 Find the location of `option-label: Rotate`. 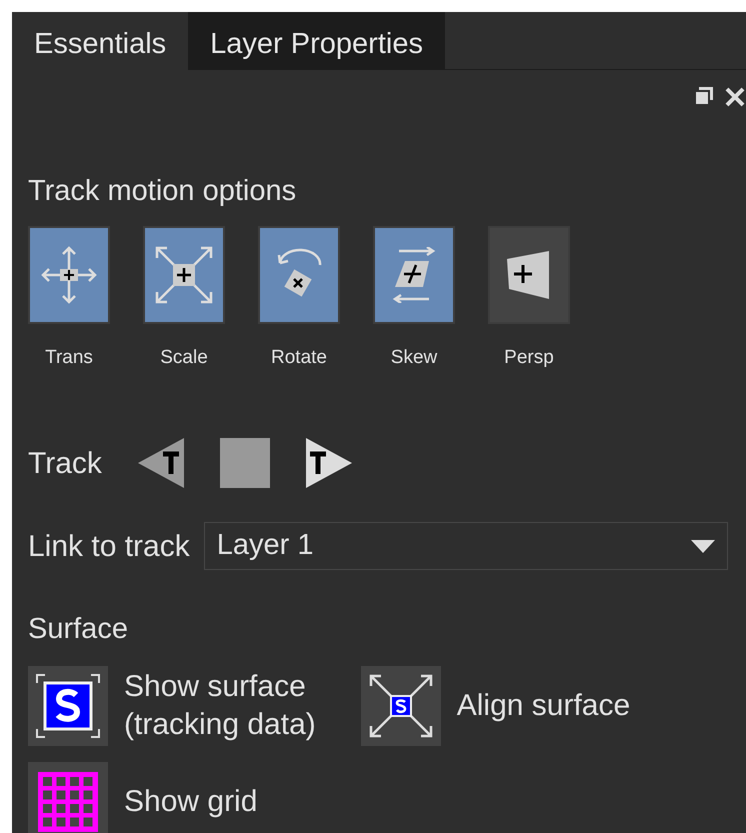

option-label: Rotate is located at coordinates (299, 358).